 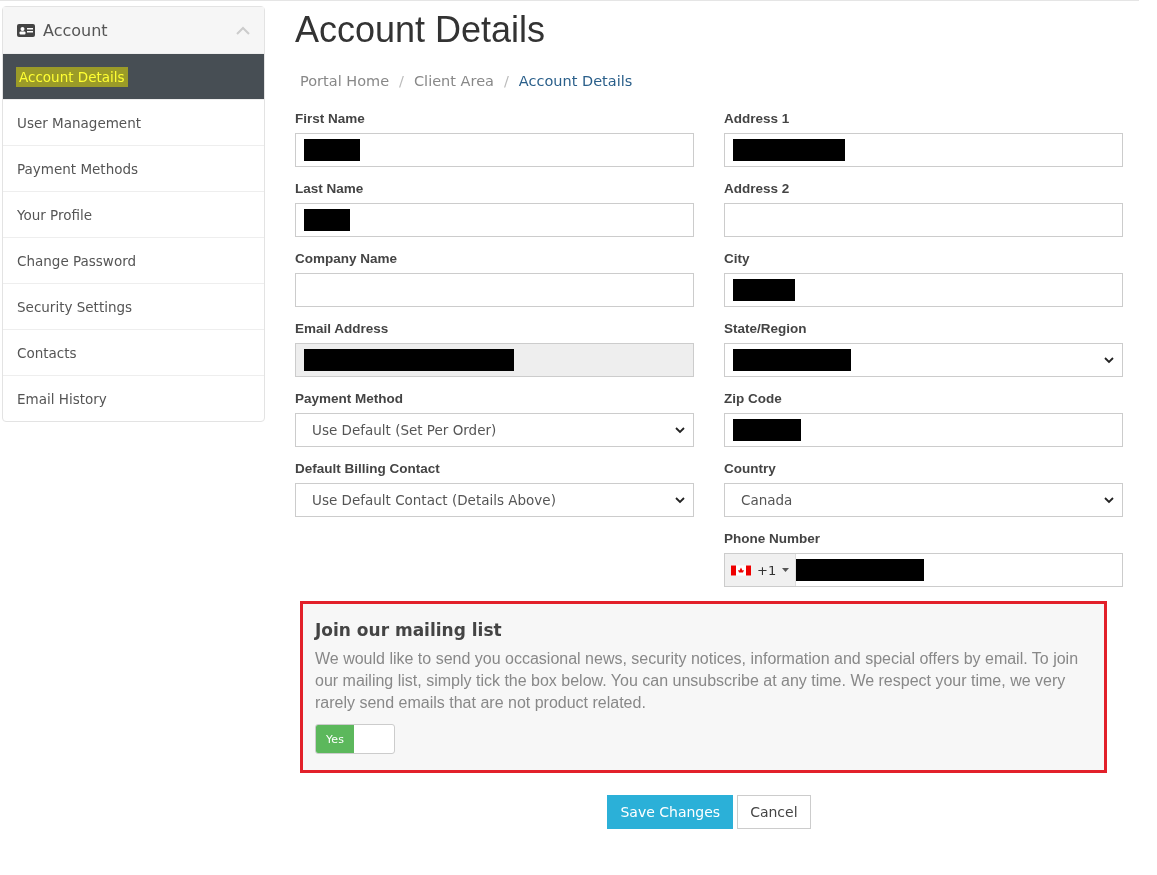 What do you see at coordinates (133, 352) in the screenshot?
I see `sidebar-item: Contacts` at bounding box center [133, 352].